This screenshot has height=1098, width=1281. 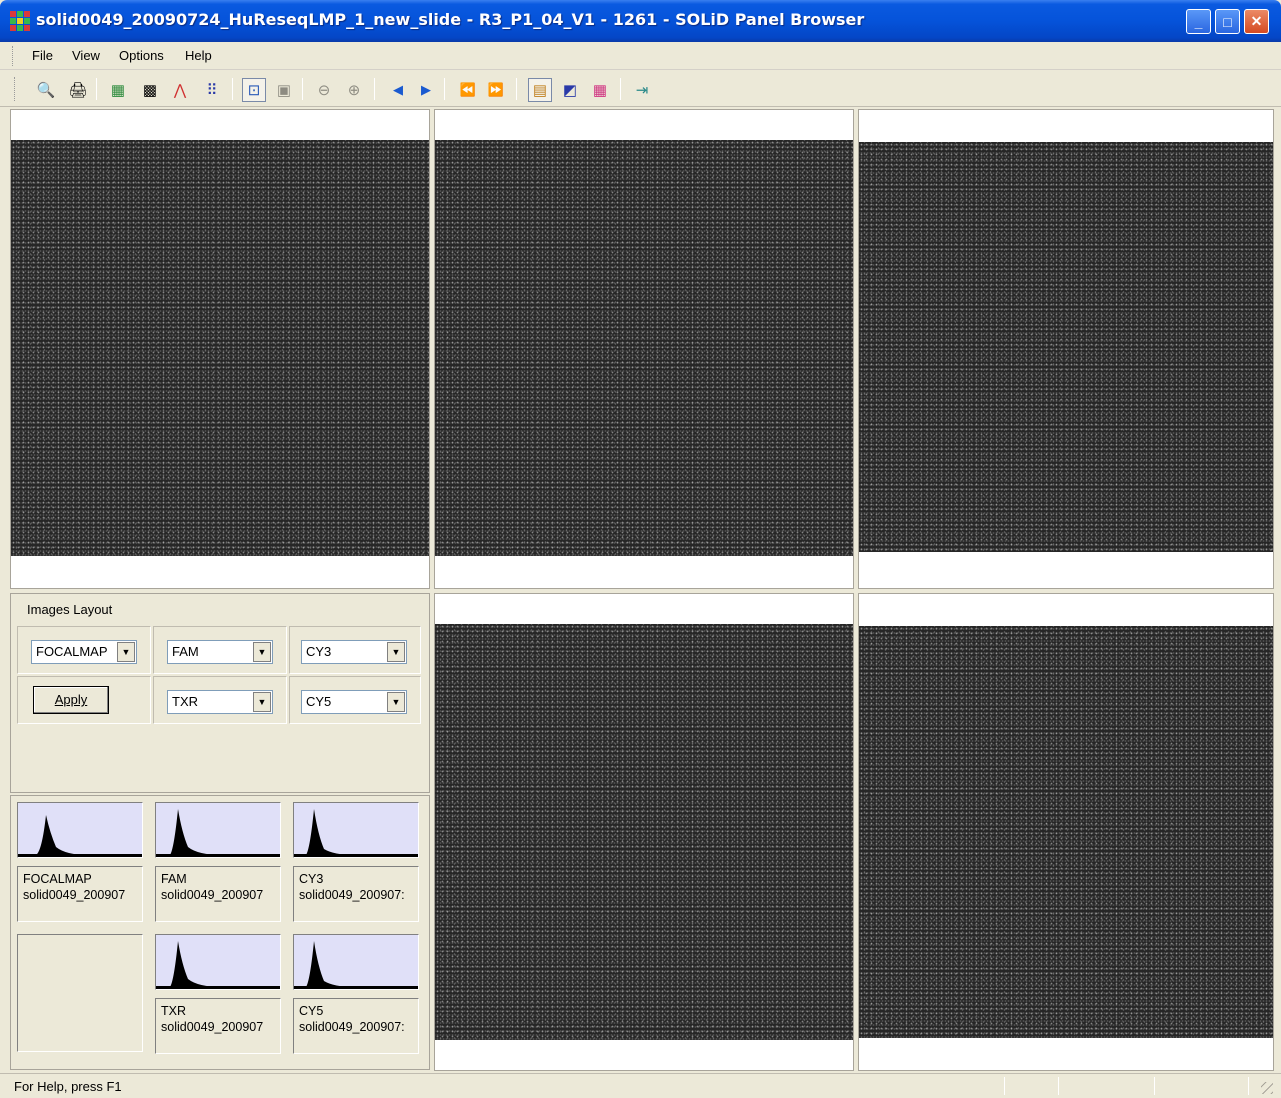 I want to click on overlay-icon: ◩, so click(x=570, y=90).